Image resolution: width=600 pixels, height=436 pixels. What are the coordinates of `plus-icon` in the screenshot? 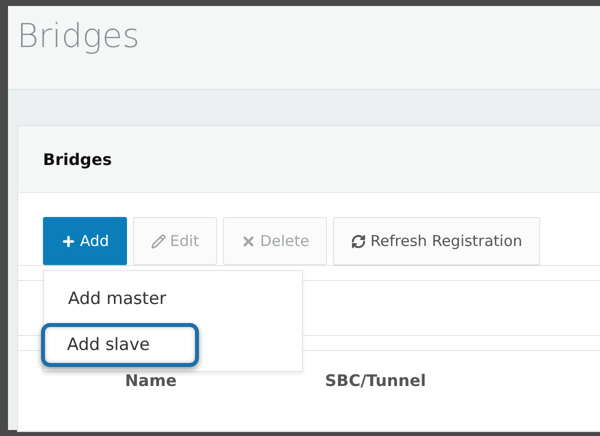 It's located at (68, 241).